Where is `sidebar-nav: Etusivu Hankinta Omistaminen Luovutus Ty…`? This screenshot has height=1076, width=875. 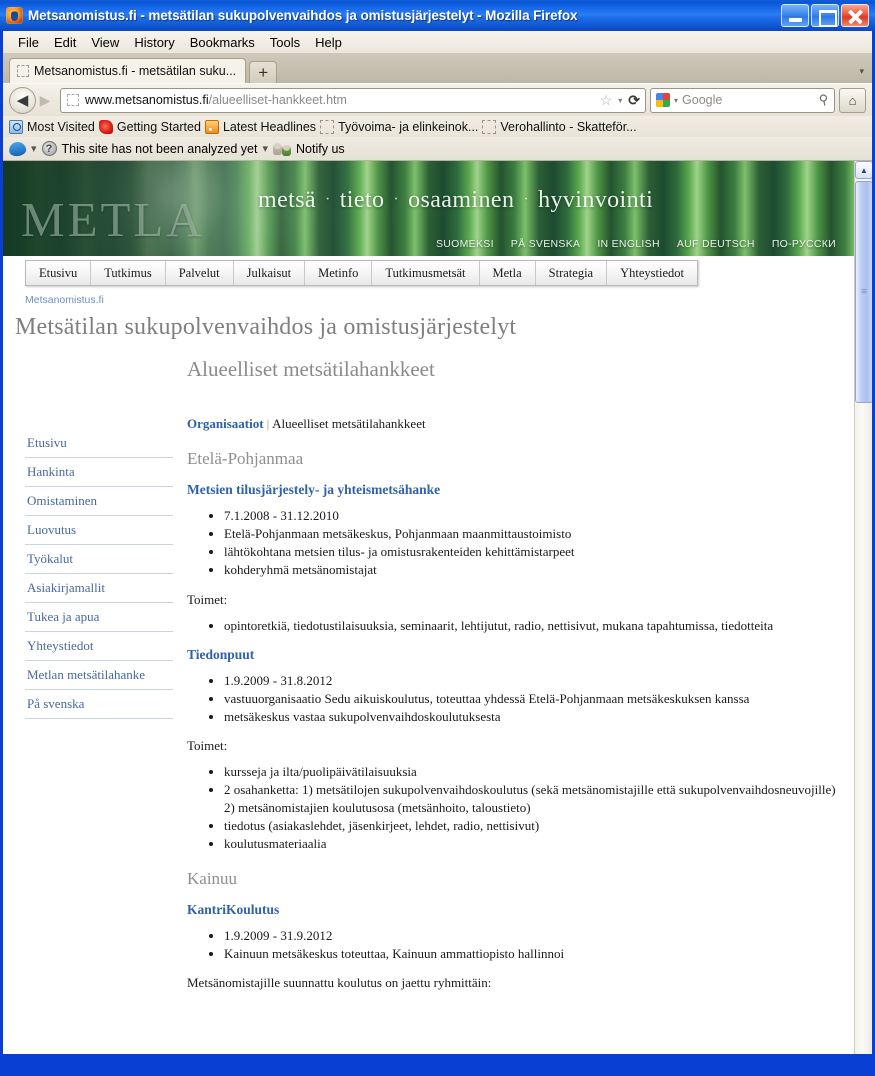
sidebar-nav: Etusivu Hankinta Omistaminen Luovutus Ty… is located at coordinates (88, 530).